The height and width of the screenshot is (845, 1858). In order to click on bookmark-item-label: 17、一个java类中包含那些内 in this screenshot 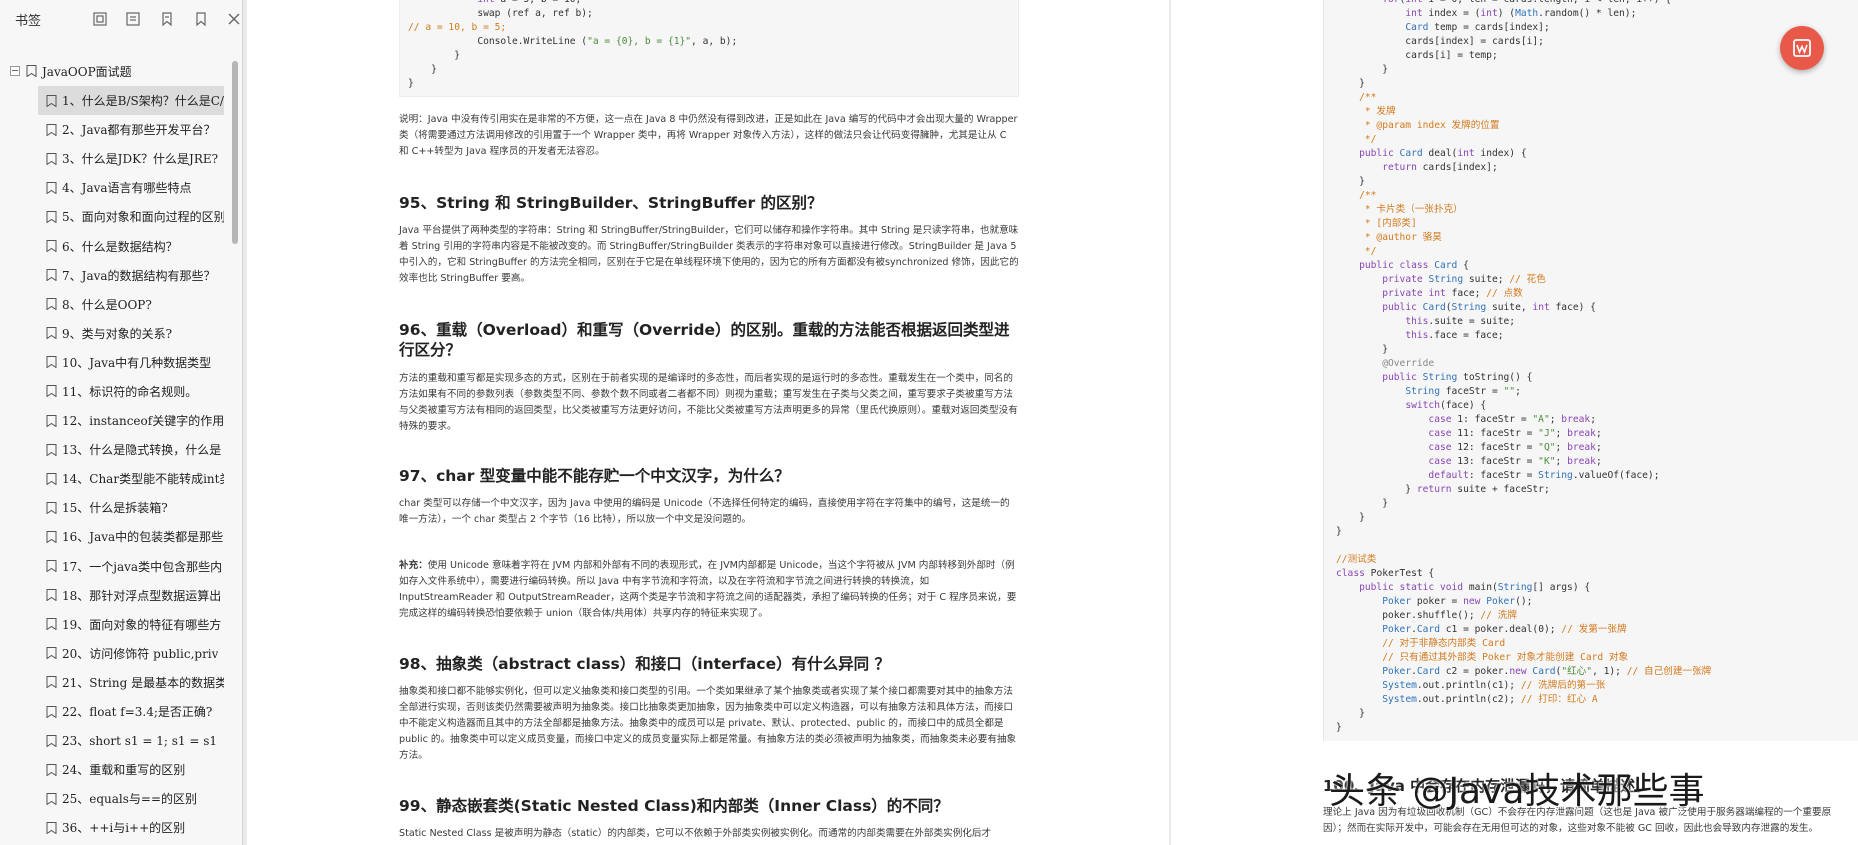, I will do `click(142, 566)`.